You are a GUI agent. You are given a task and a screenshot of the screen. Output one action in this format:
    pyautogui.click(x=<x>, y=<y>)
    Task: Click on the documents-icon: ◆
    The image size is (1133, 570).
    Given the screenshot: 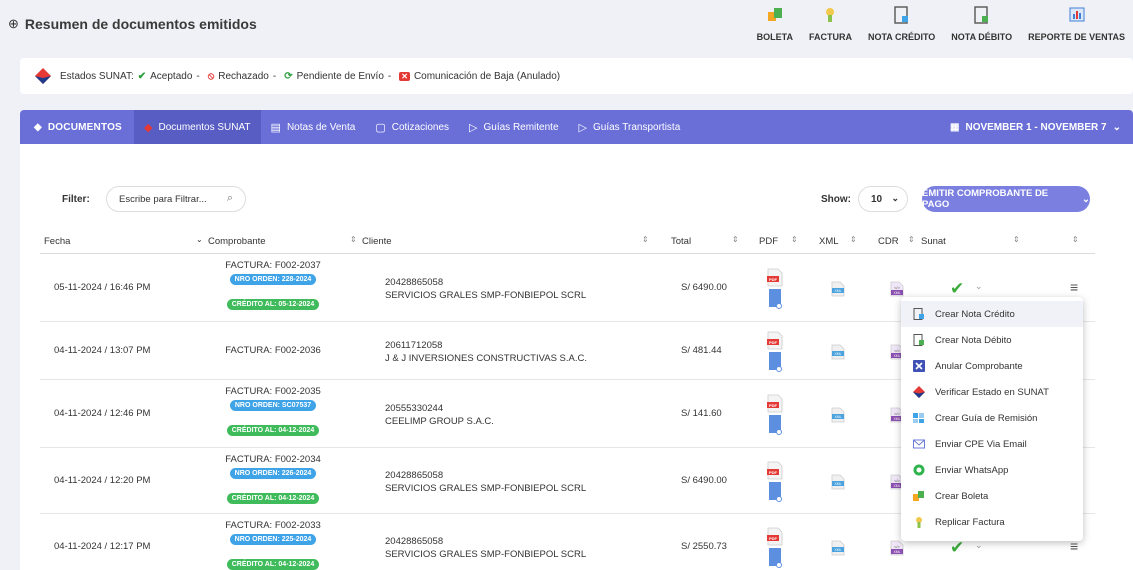 What is the action you would take?
    pyautogui.click(x=38, y=127)
    